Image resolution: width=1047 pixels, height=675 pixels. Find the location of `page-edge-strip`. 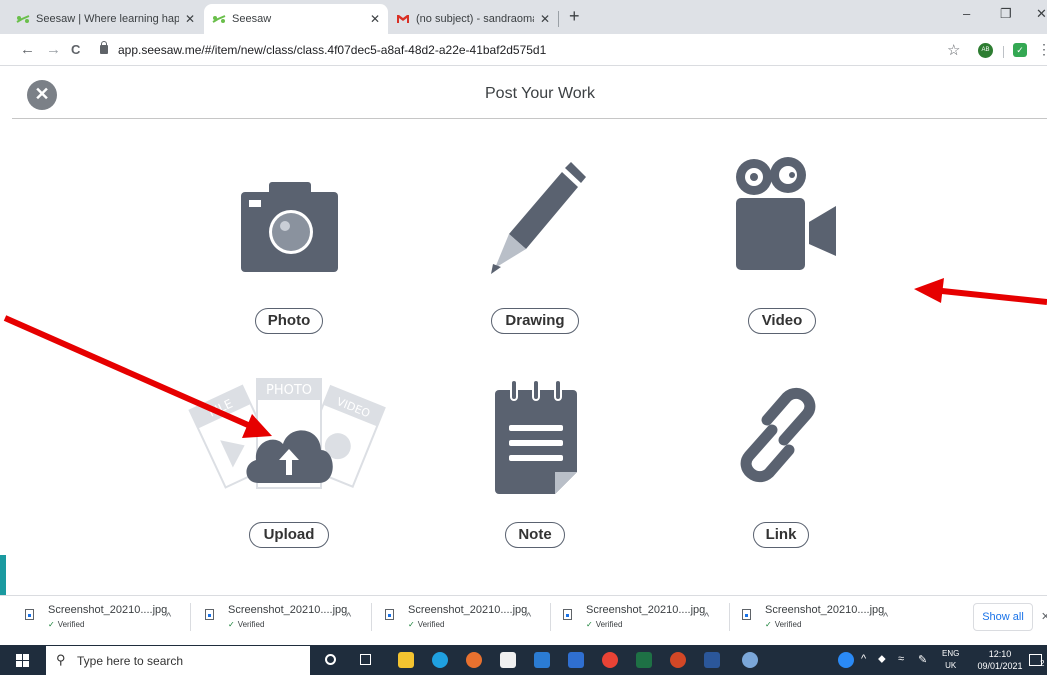

page-edge-strip is located at coordinates (3, 575).